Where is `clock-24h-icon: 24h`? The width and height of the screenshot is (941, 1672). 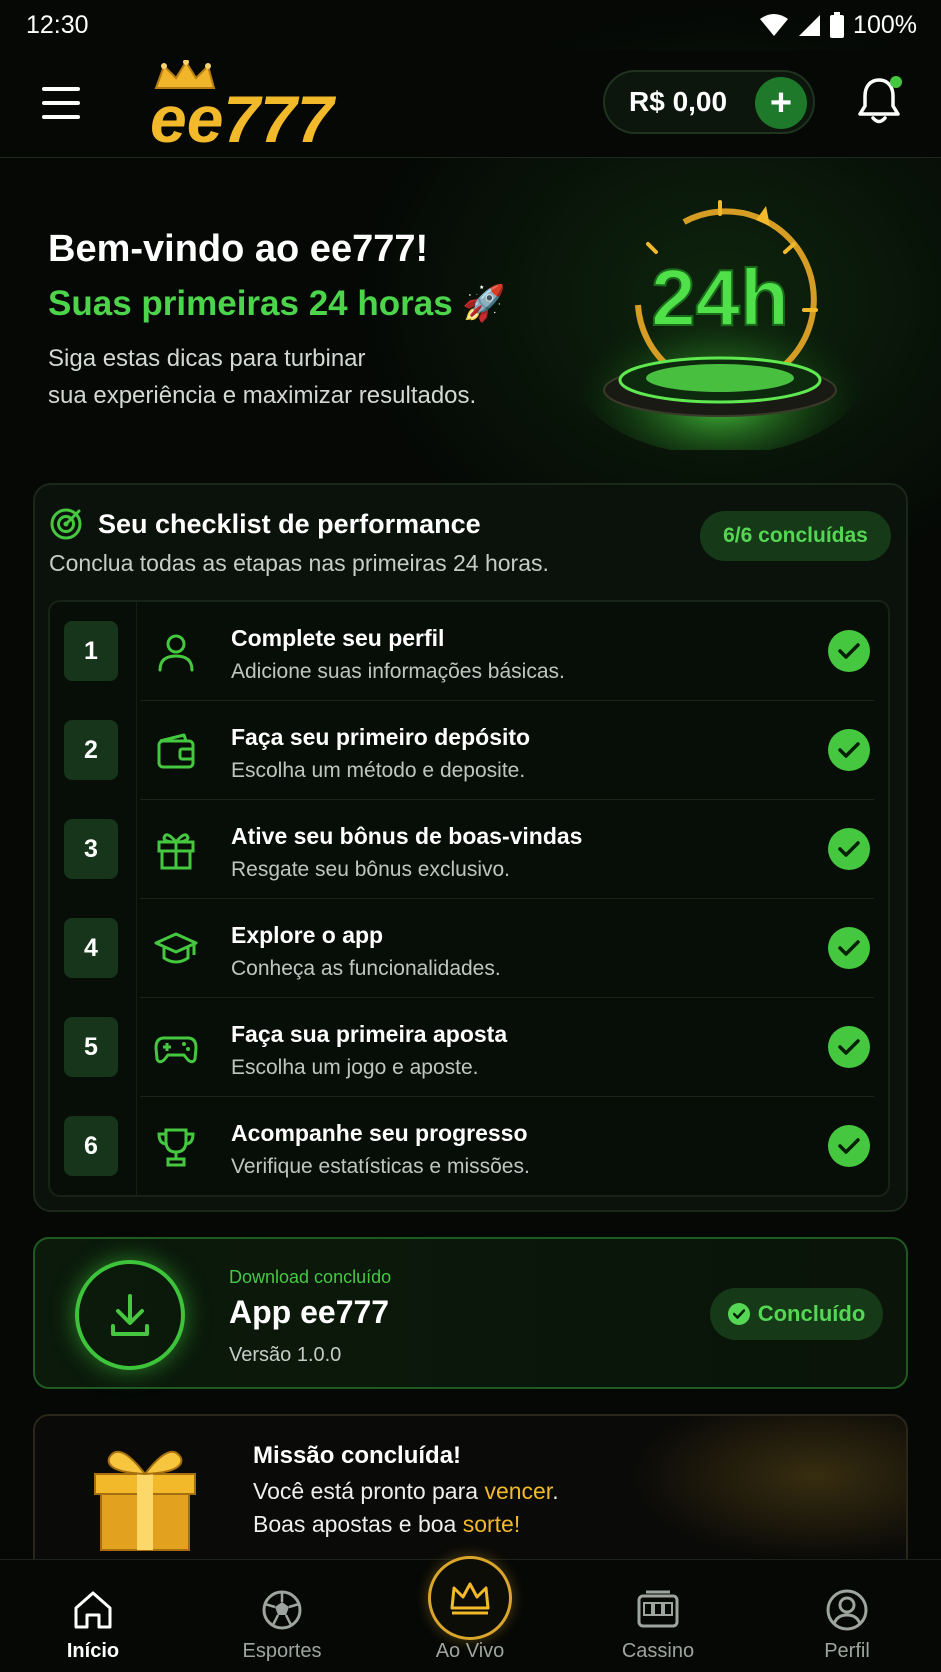 clock-24h-icon: 24h is located at coordinates (725, 325).